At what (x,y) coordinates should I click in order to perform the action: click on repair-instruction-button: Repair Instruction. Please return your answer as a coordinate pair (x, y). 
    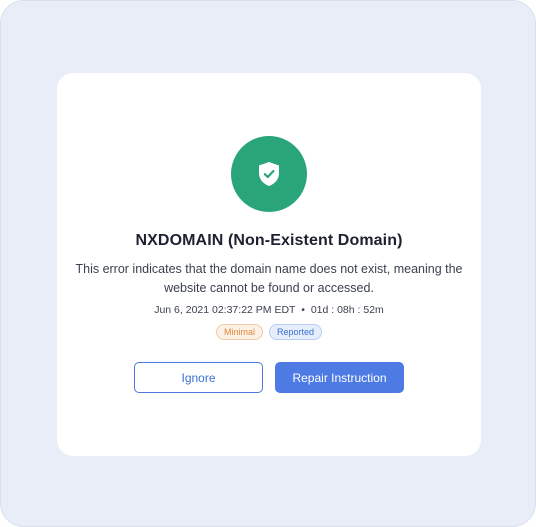
    Looking at the image, I should click on (339, 377).